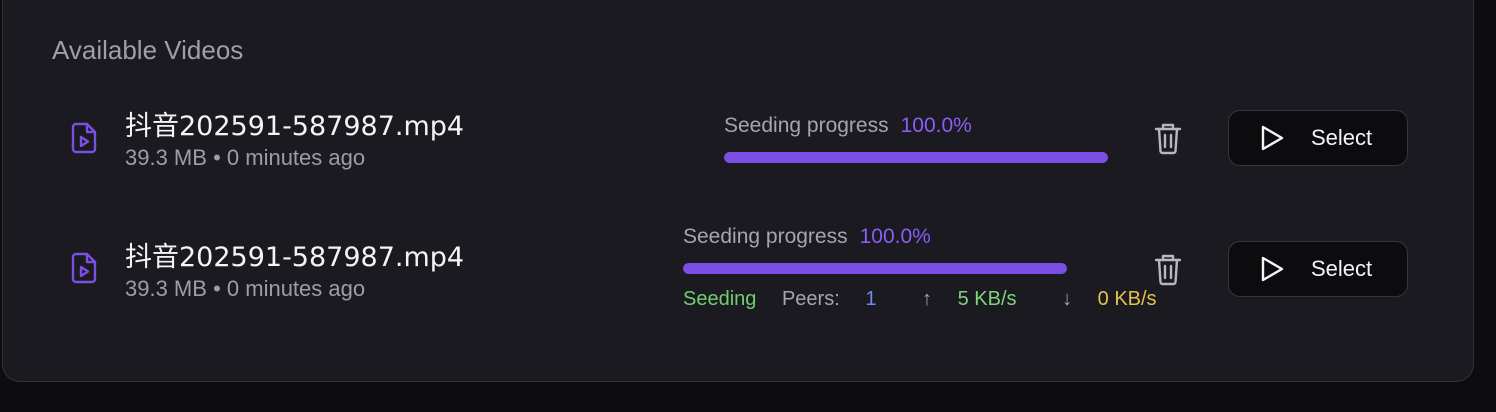 This screenshot has width=1496, height=412. I want to click on seeding-progress: Seeding progress 100.0%, so click(916, 138).